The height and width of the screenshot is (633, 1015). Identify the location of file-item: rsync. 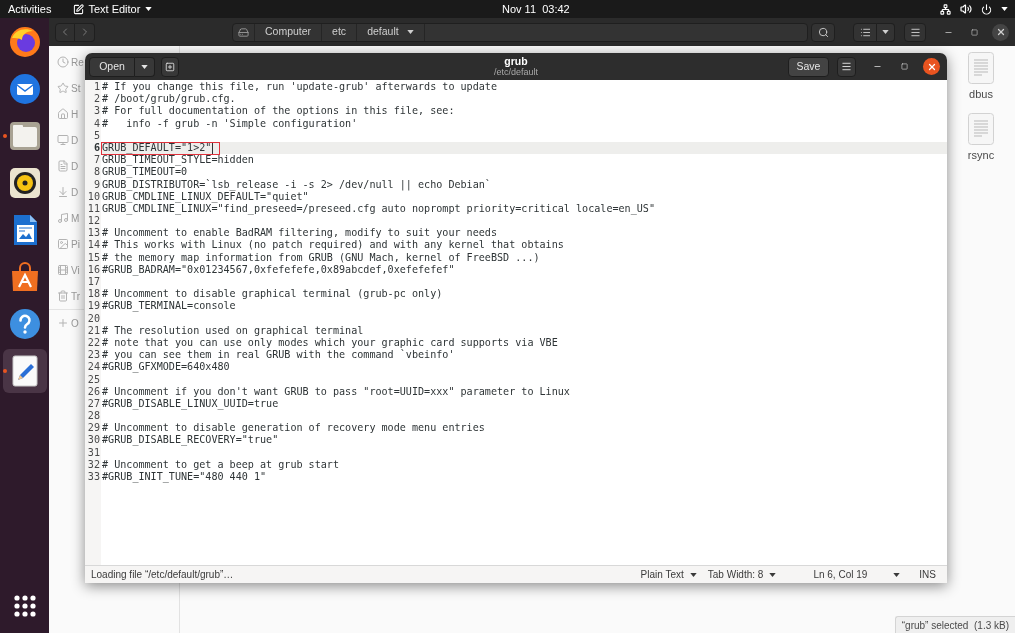
(981, 137).